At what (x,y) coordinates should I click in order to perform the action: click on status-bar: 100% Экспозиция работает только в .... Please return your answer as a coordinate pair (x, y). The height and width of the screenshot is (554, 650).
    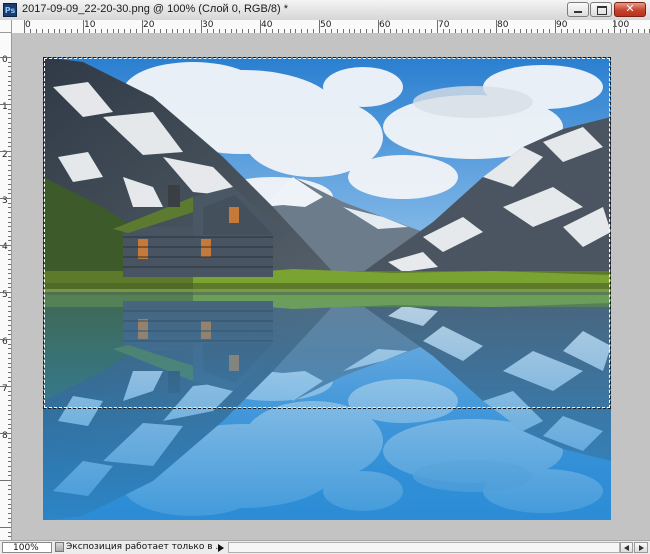
    Looking at the image, I should click on (325, 547).